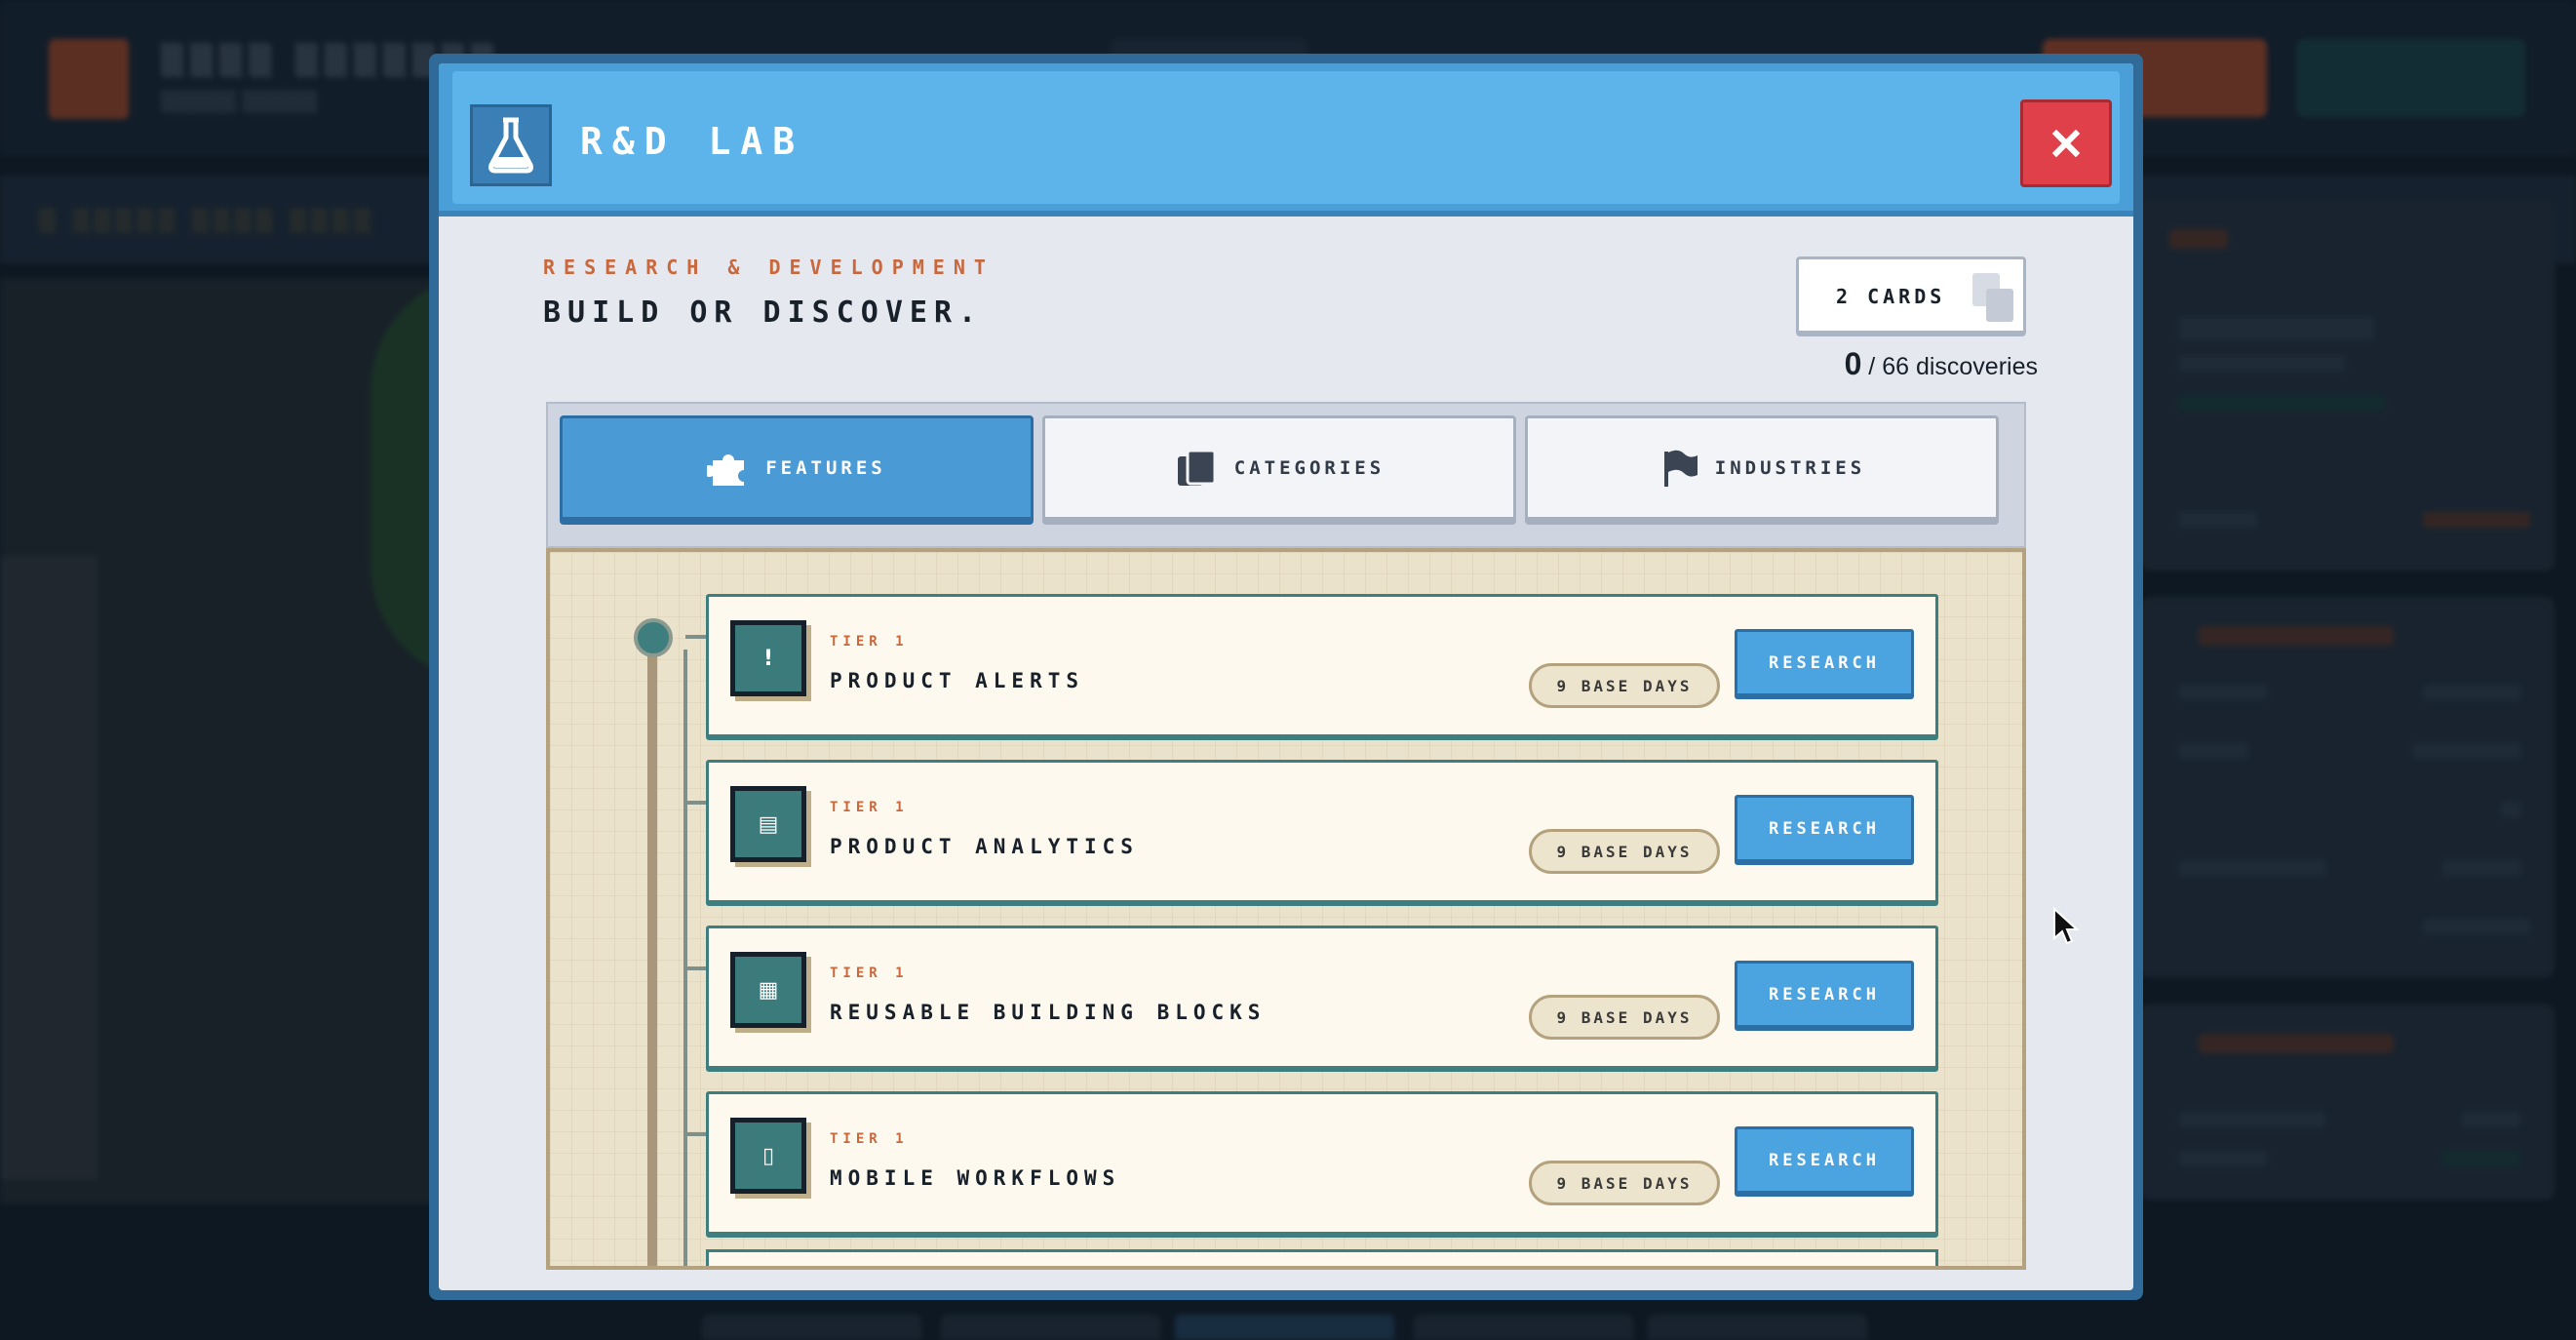  Describe the element at coordinates (726, 469) in the screenshot. I see `puzzle-icon` at that location.